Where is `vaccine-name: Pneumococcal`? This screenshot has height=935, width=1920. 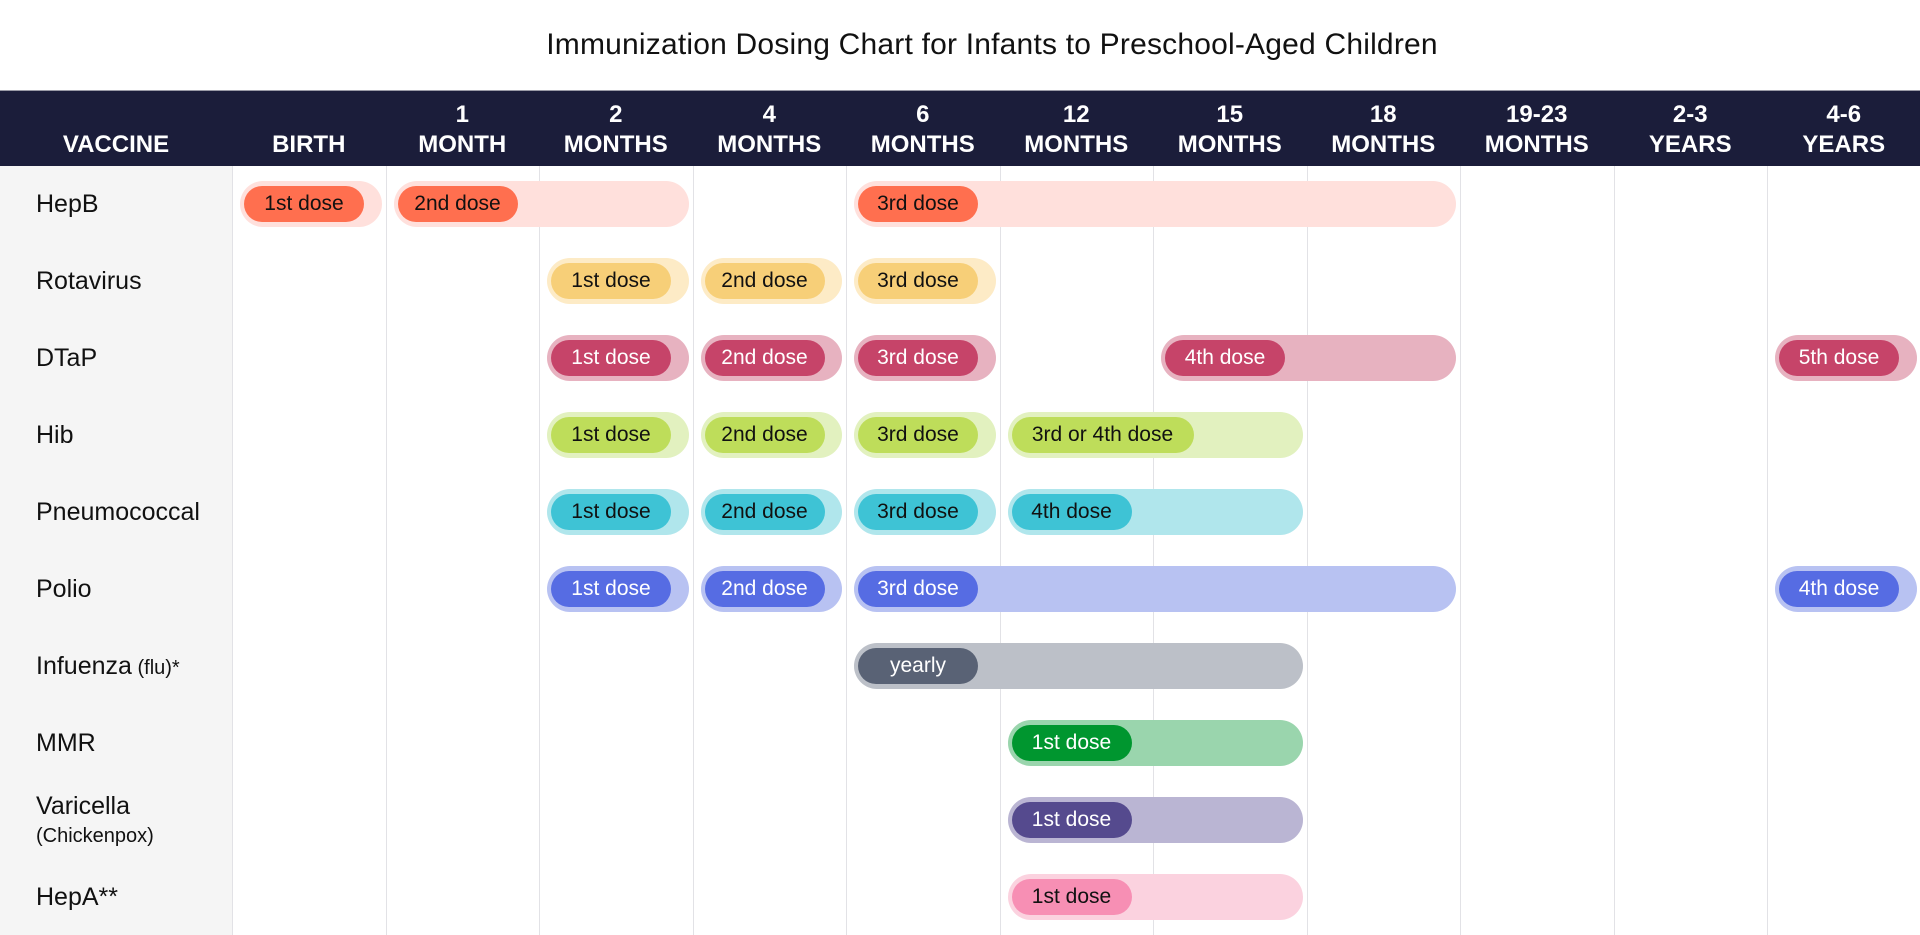 vaccine-name: Pneumococcal is located at coordinates (118, 512).